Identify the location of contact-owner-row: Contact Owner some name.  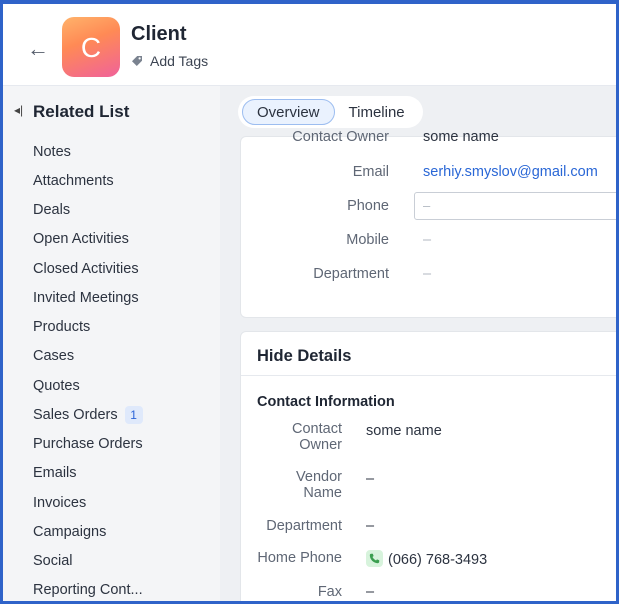
(428, 140).